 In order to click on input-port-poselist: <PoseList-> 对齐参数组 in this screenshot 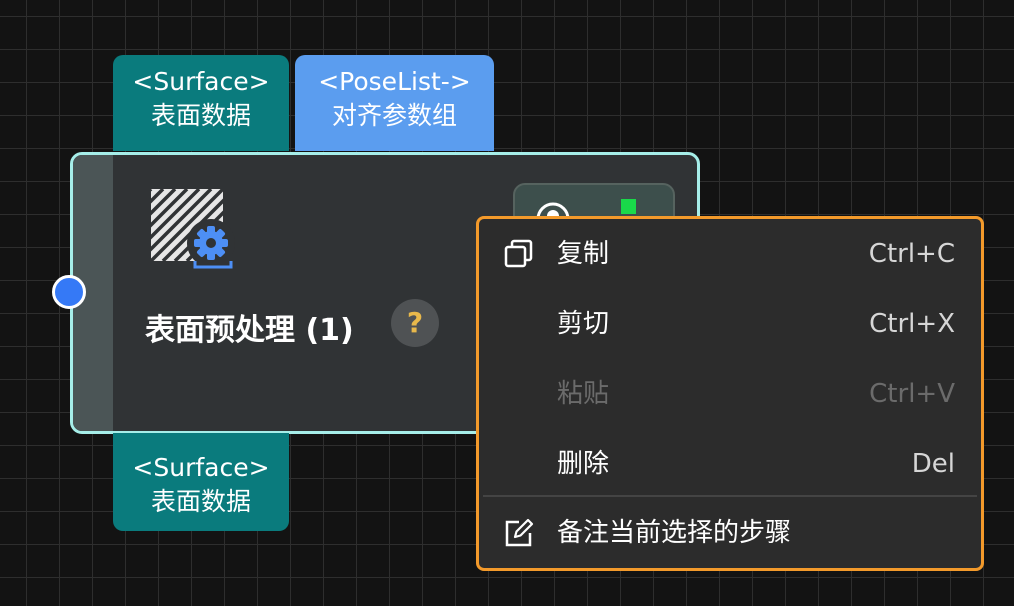, I will do `click(394, 103)`.